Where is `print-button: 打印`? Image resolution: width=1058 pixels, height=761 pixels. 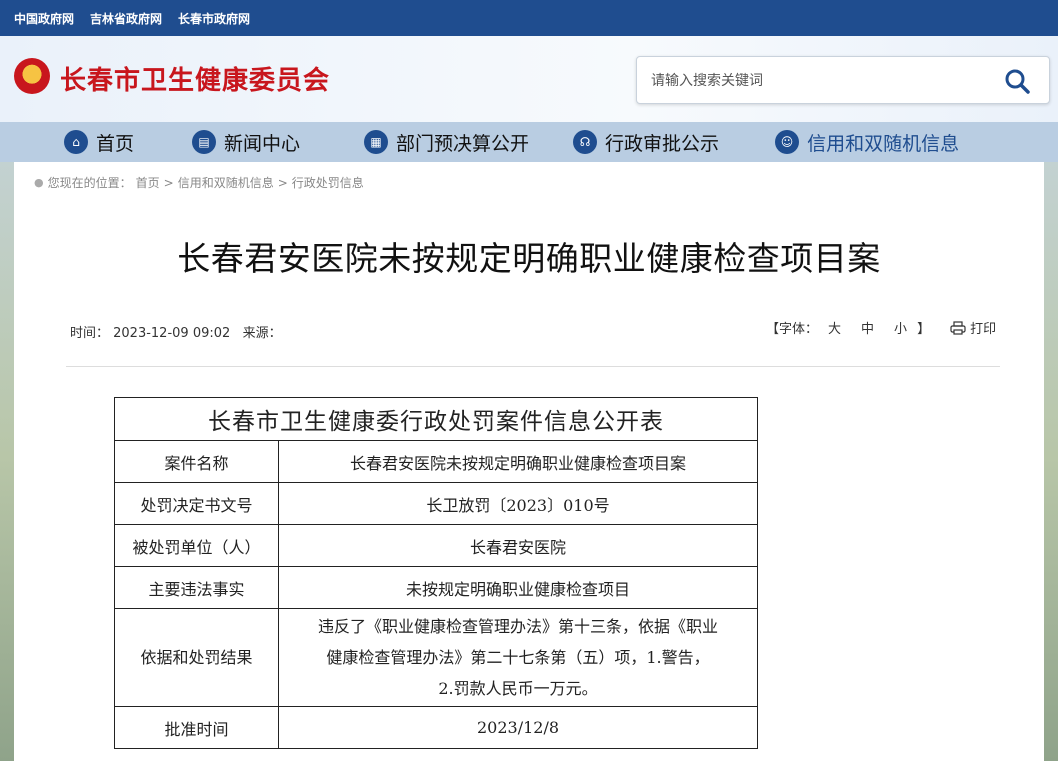 print-button: 打印 is located at coordinates (973, 327).